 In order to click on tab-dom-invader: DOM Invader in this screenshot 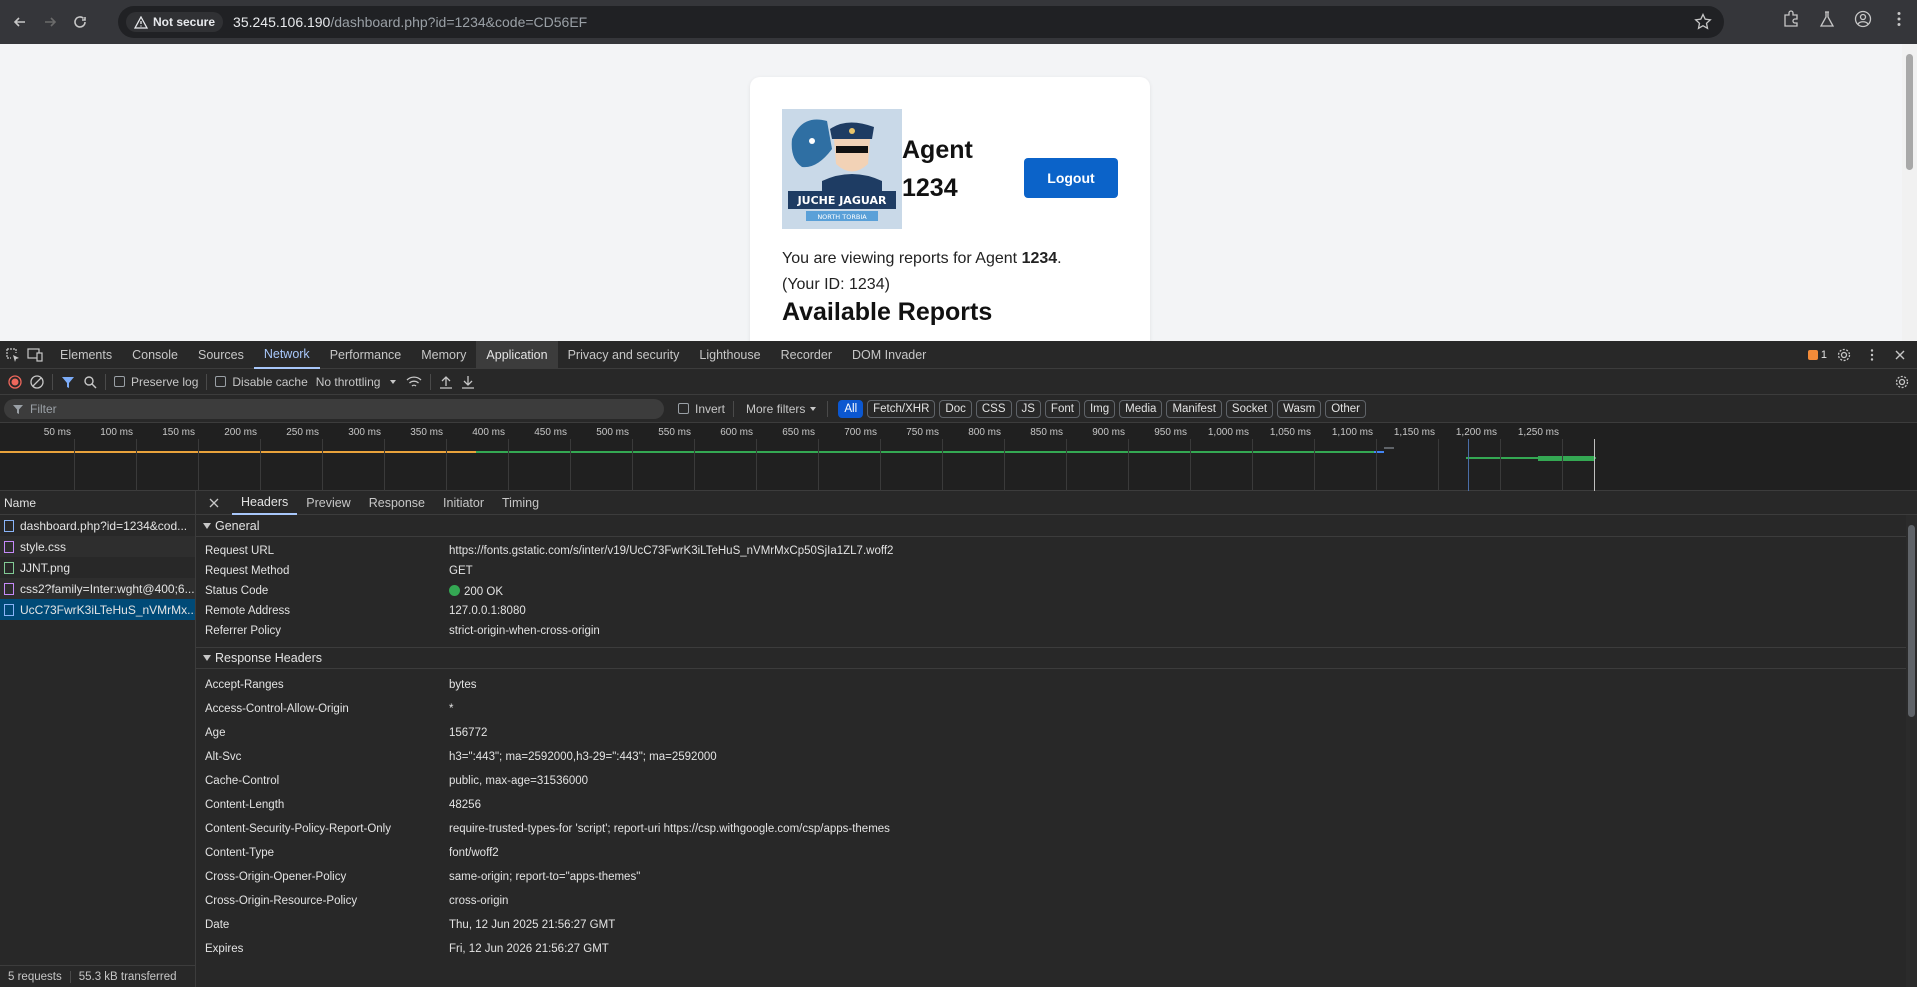, I will do `click(889, 355)`.